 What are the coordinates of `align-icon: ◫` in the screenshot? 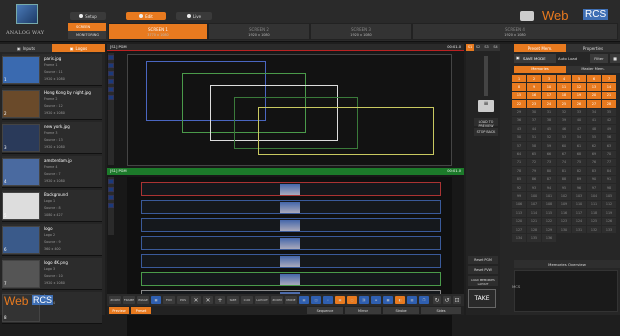 It's located at (316, 300).